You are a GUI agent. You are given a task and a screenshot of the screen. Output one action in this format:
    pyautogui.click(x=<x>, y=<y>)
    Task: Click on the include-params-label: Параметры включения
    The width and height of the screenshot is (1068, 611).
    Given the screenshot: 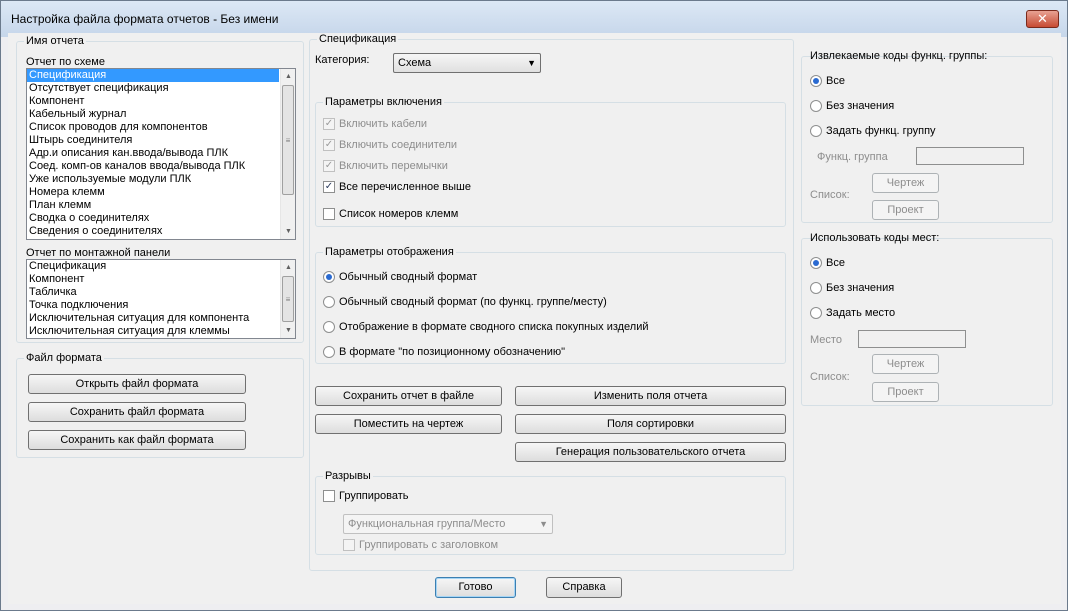 What is the action you would take?
    pyautogui.click(x=383, y=102)
    